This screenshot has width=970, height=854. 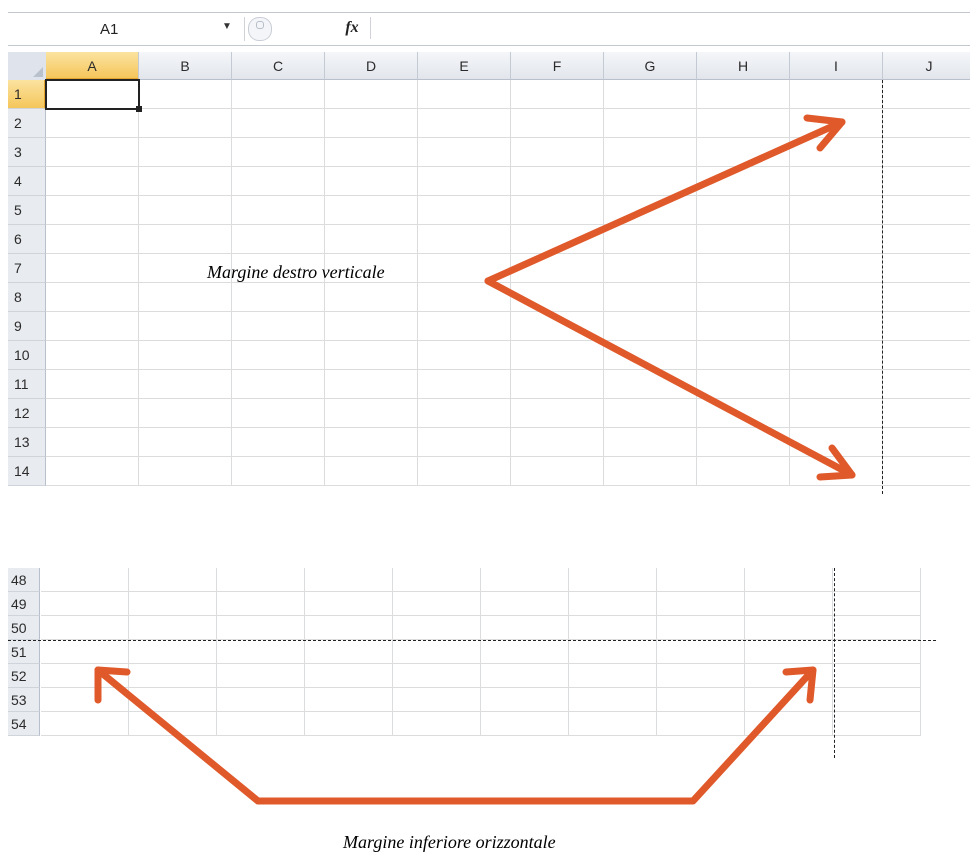 I want to click on column-header-d: D, so click(x=371, y=66).